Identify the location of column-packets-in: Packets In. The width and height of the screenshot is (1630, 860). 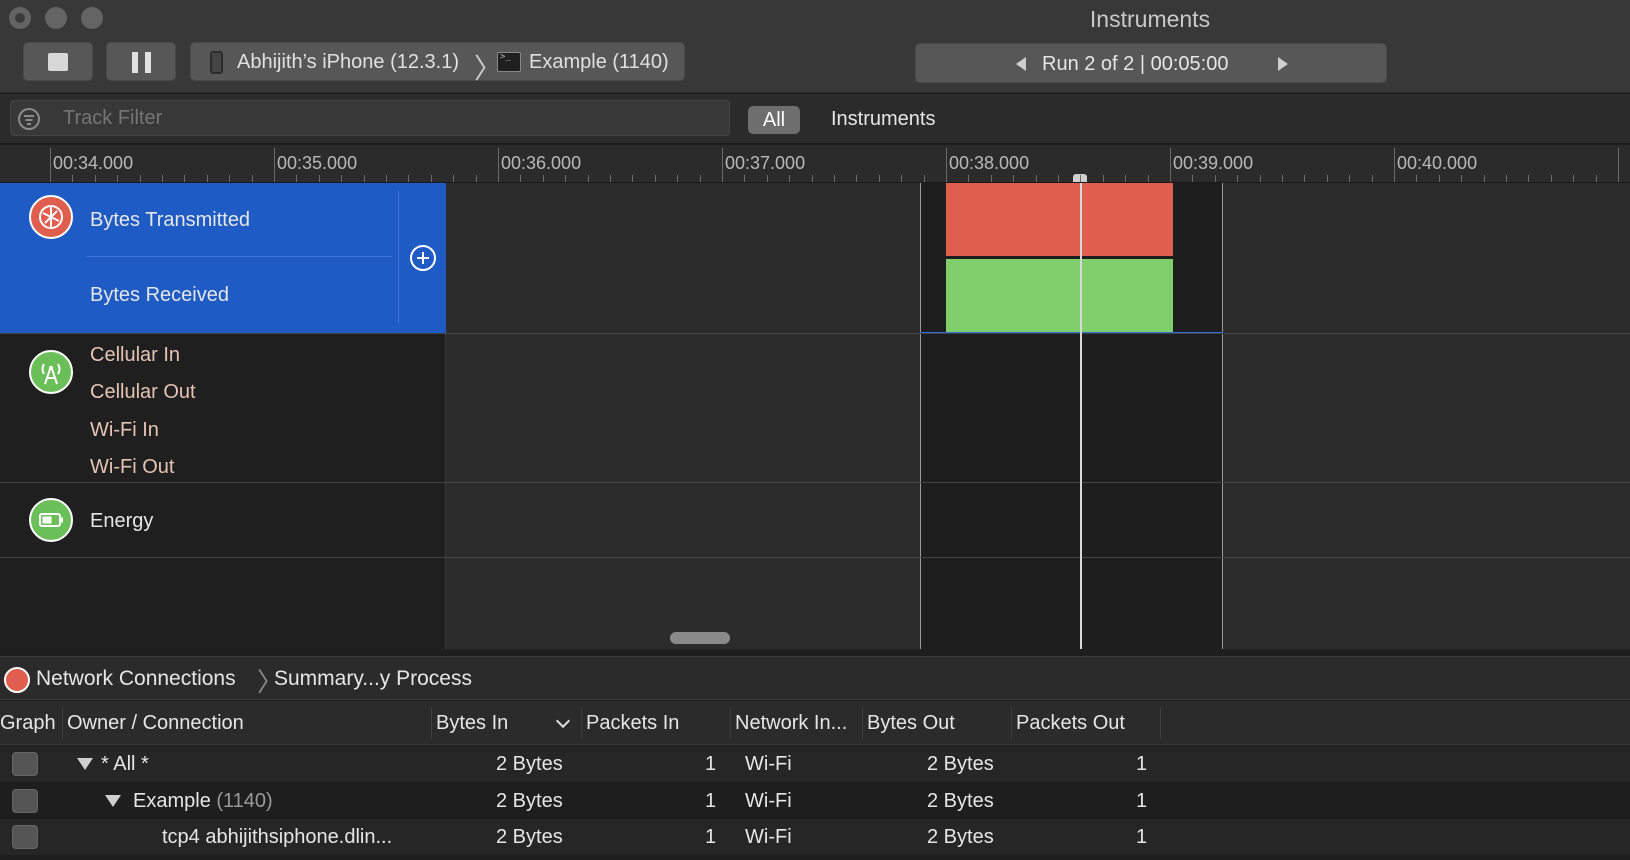
(632, 723).